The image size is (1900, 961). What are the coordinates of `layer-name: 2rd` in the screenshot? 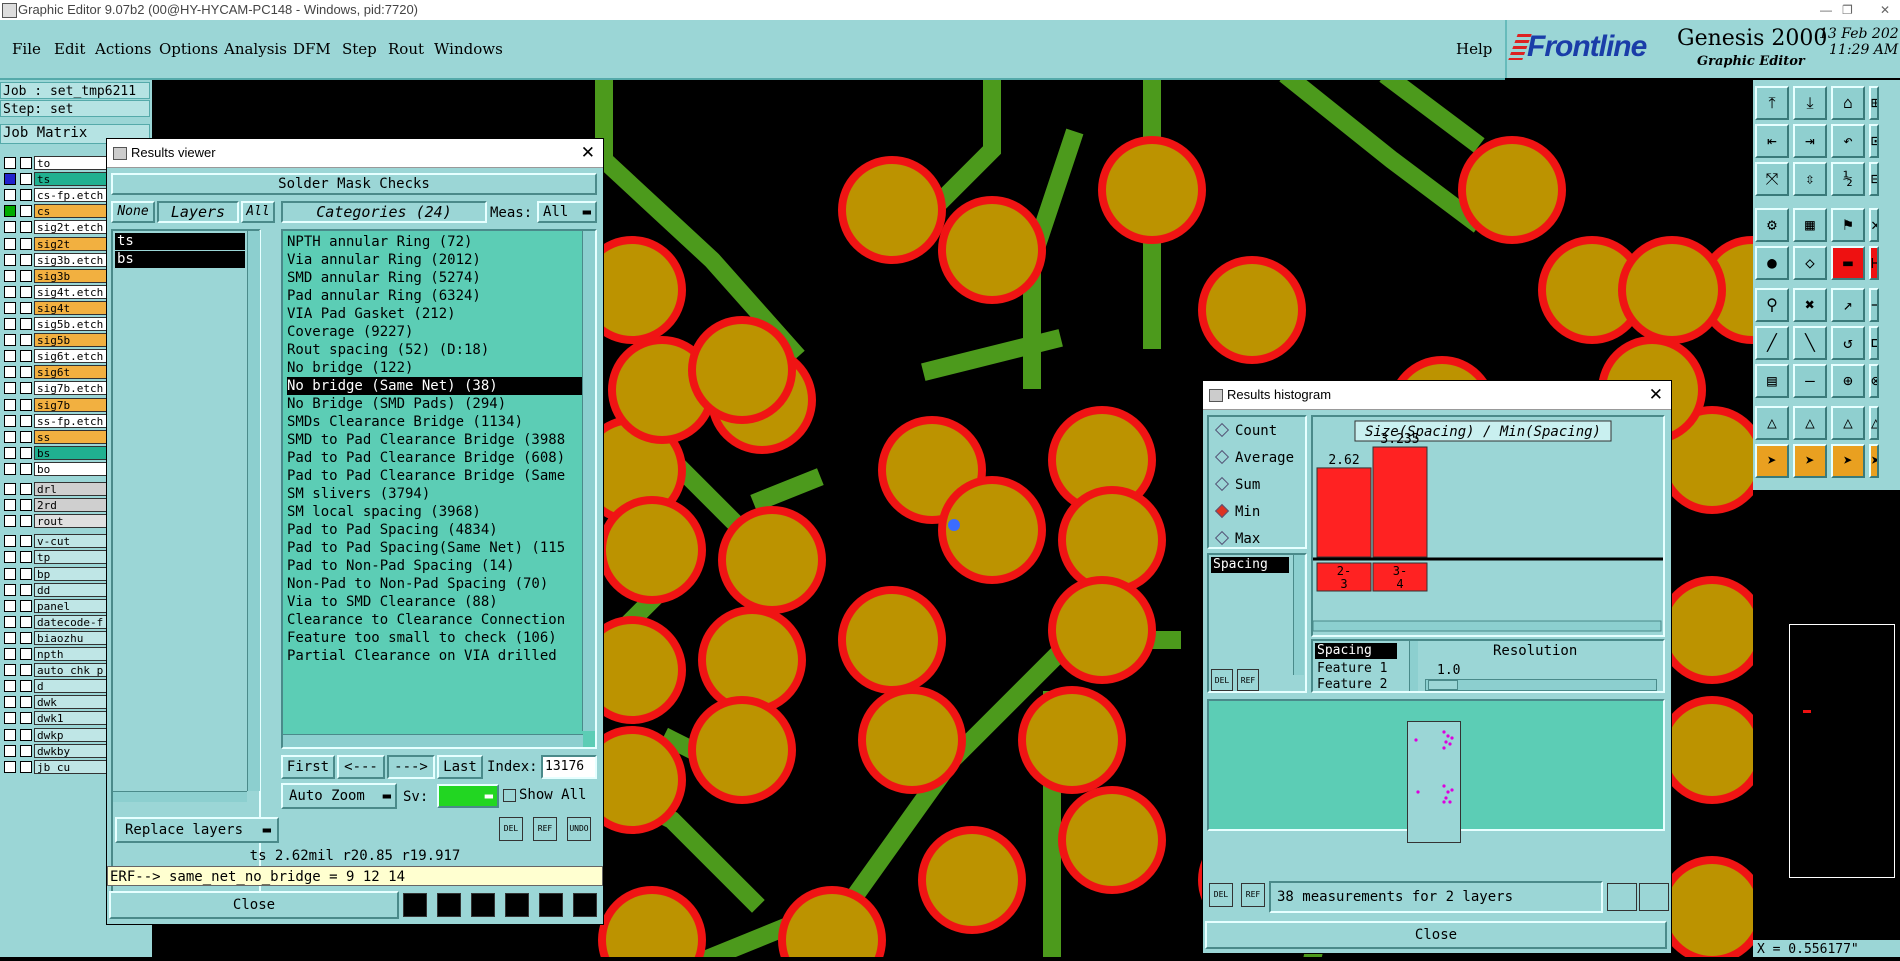 It's located at (71, 505).